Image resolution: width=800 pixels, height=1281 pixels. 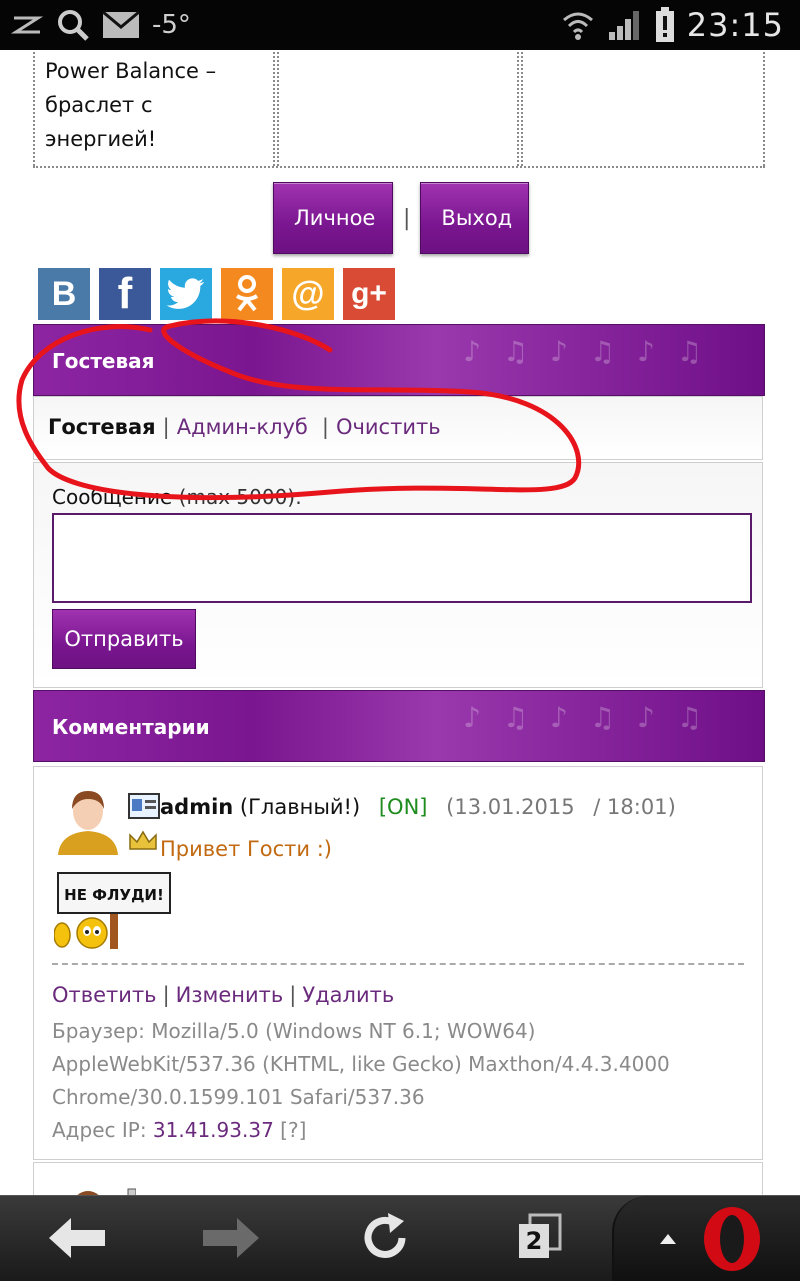 I want to click on reply-link: Ответить, so click(x=104, y=995).